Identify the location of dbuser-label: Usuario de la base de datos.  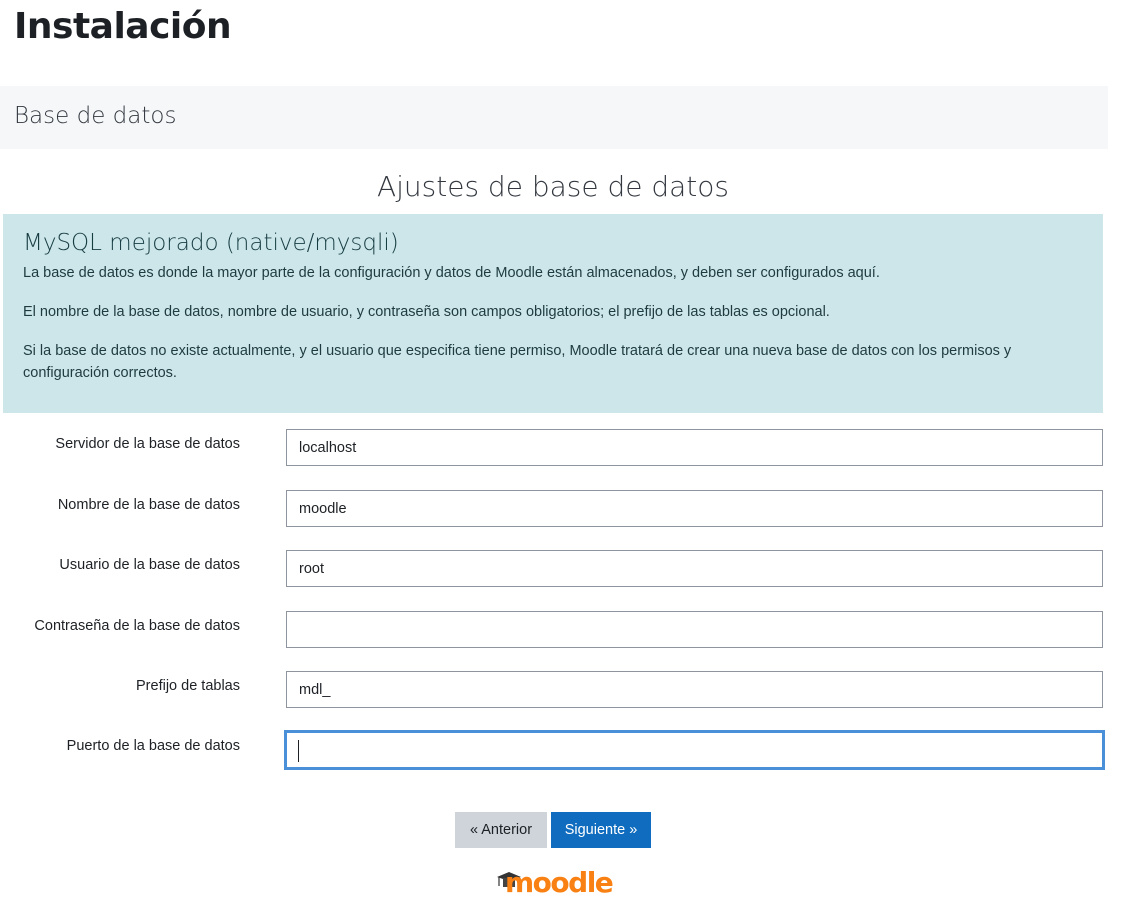
(149, 565).